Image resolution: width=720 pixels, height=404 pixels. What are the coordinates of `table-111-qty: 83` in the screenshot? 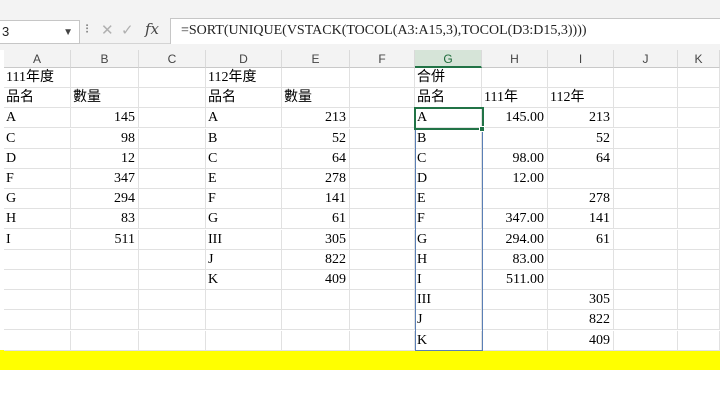 It's located at (105, 219).